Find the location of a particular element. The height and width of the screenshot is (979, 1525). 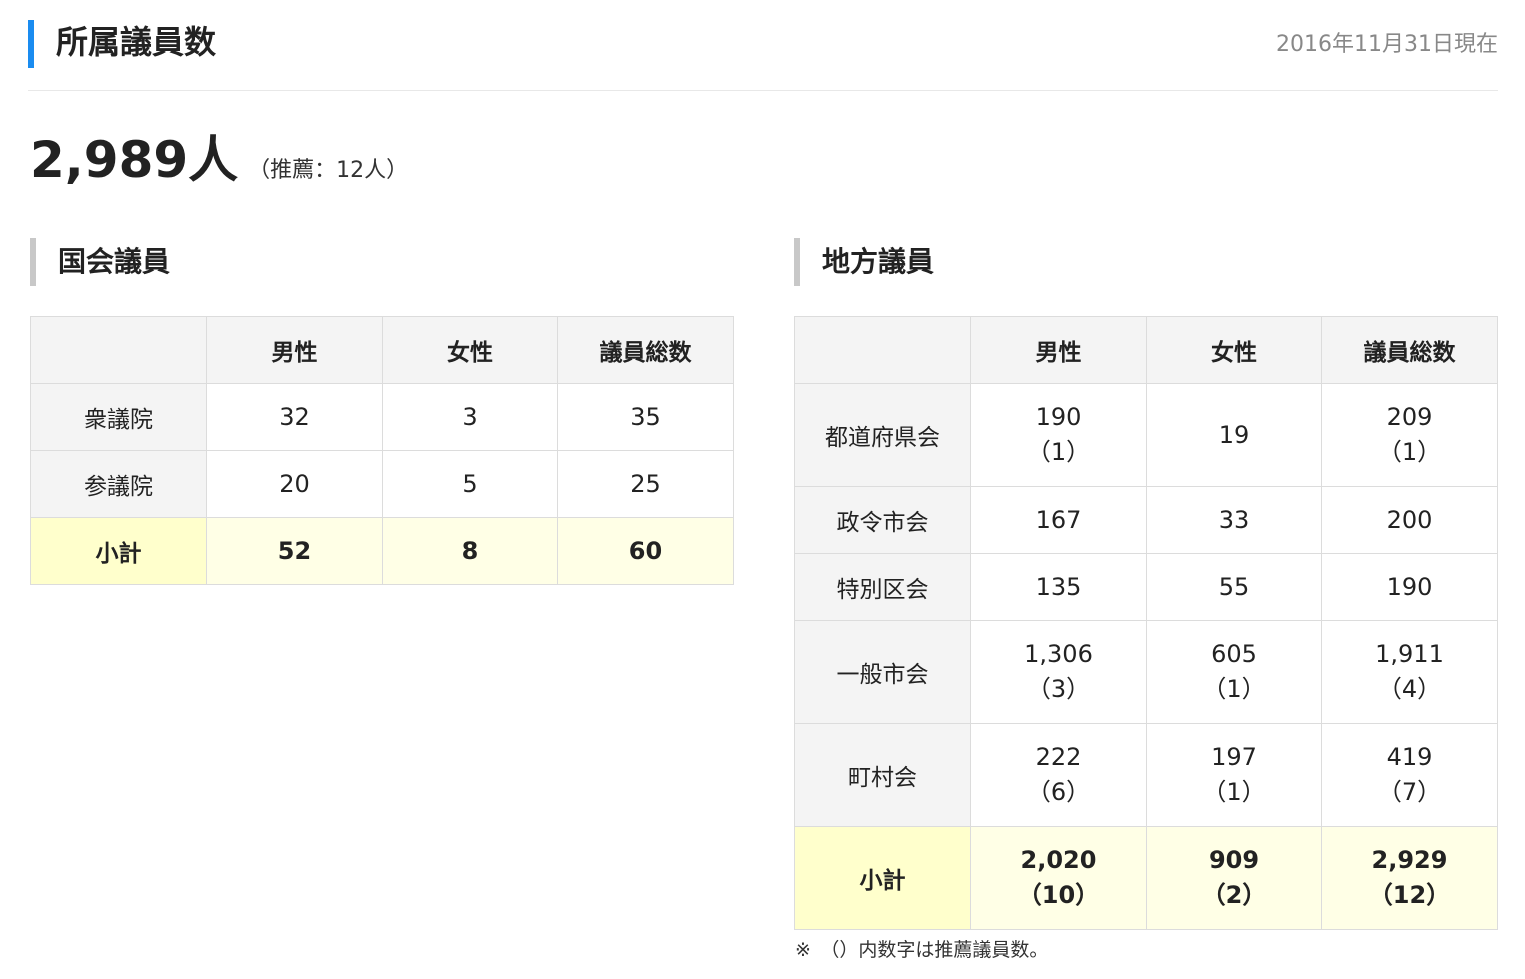

value: 2,020 is located at coordinates (1058, 860).